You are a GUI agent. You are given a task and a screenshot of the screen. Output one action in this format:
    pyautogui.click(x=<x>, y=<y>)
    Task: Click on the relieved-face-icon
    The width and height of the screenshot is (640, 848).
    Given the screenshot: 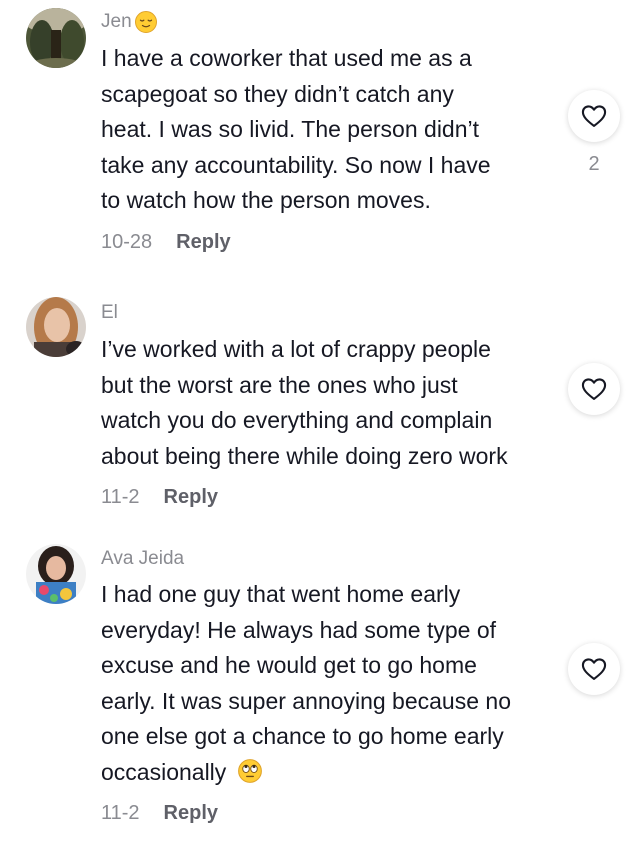 What is the action you would take?
    pyautogui.click(x=146, y=22)
    